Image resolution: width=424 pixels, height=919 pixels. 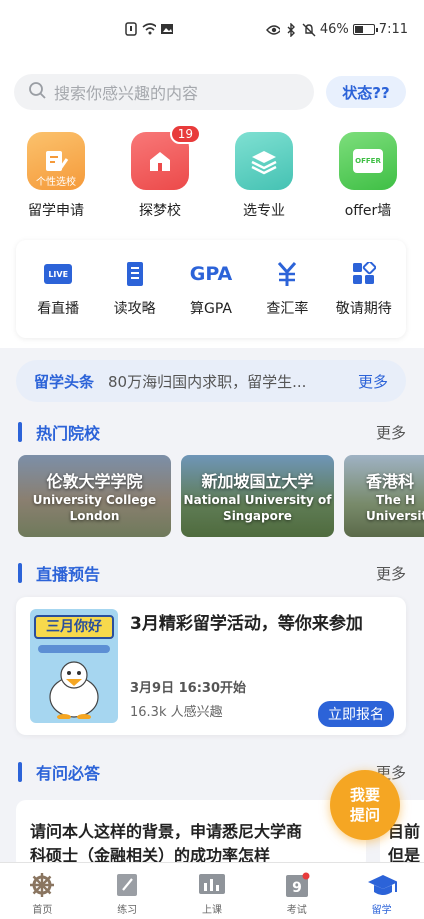 I want to click on search-icon, so click(x=37, y=92).